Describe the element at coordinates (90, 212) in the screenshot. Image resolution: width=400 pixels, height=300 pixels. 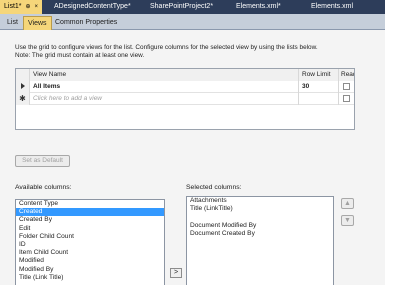
I see `list-item-selected: Created` at that location.